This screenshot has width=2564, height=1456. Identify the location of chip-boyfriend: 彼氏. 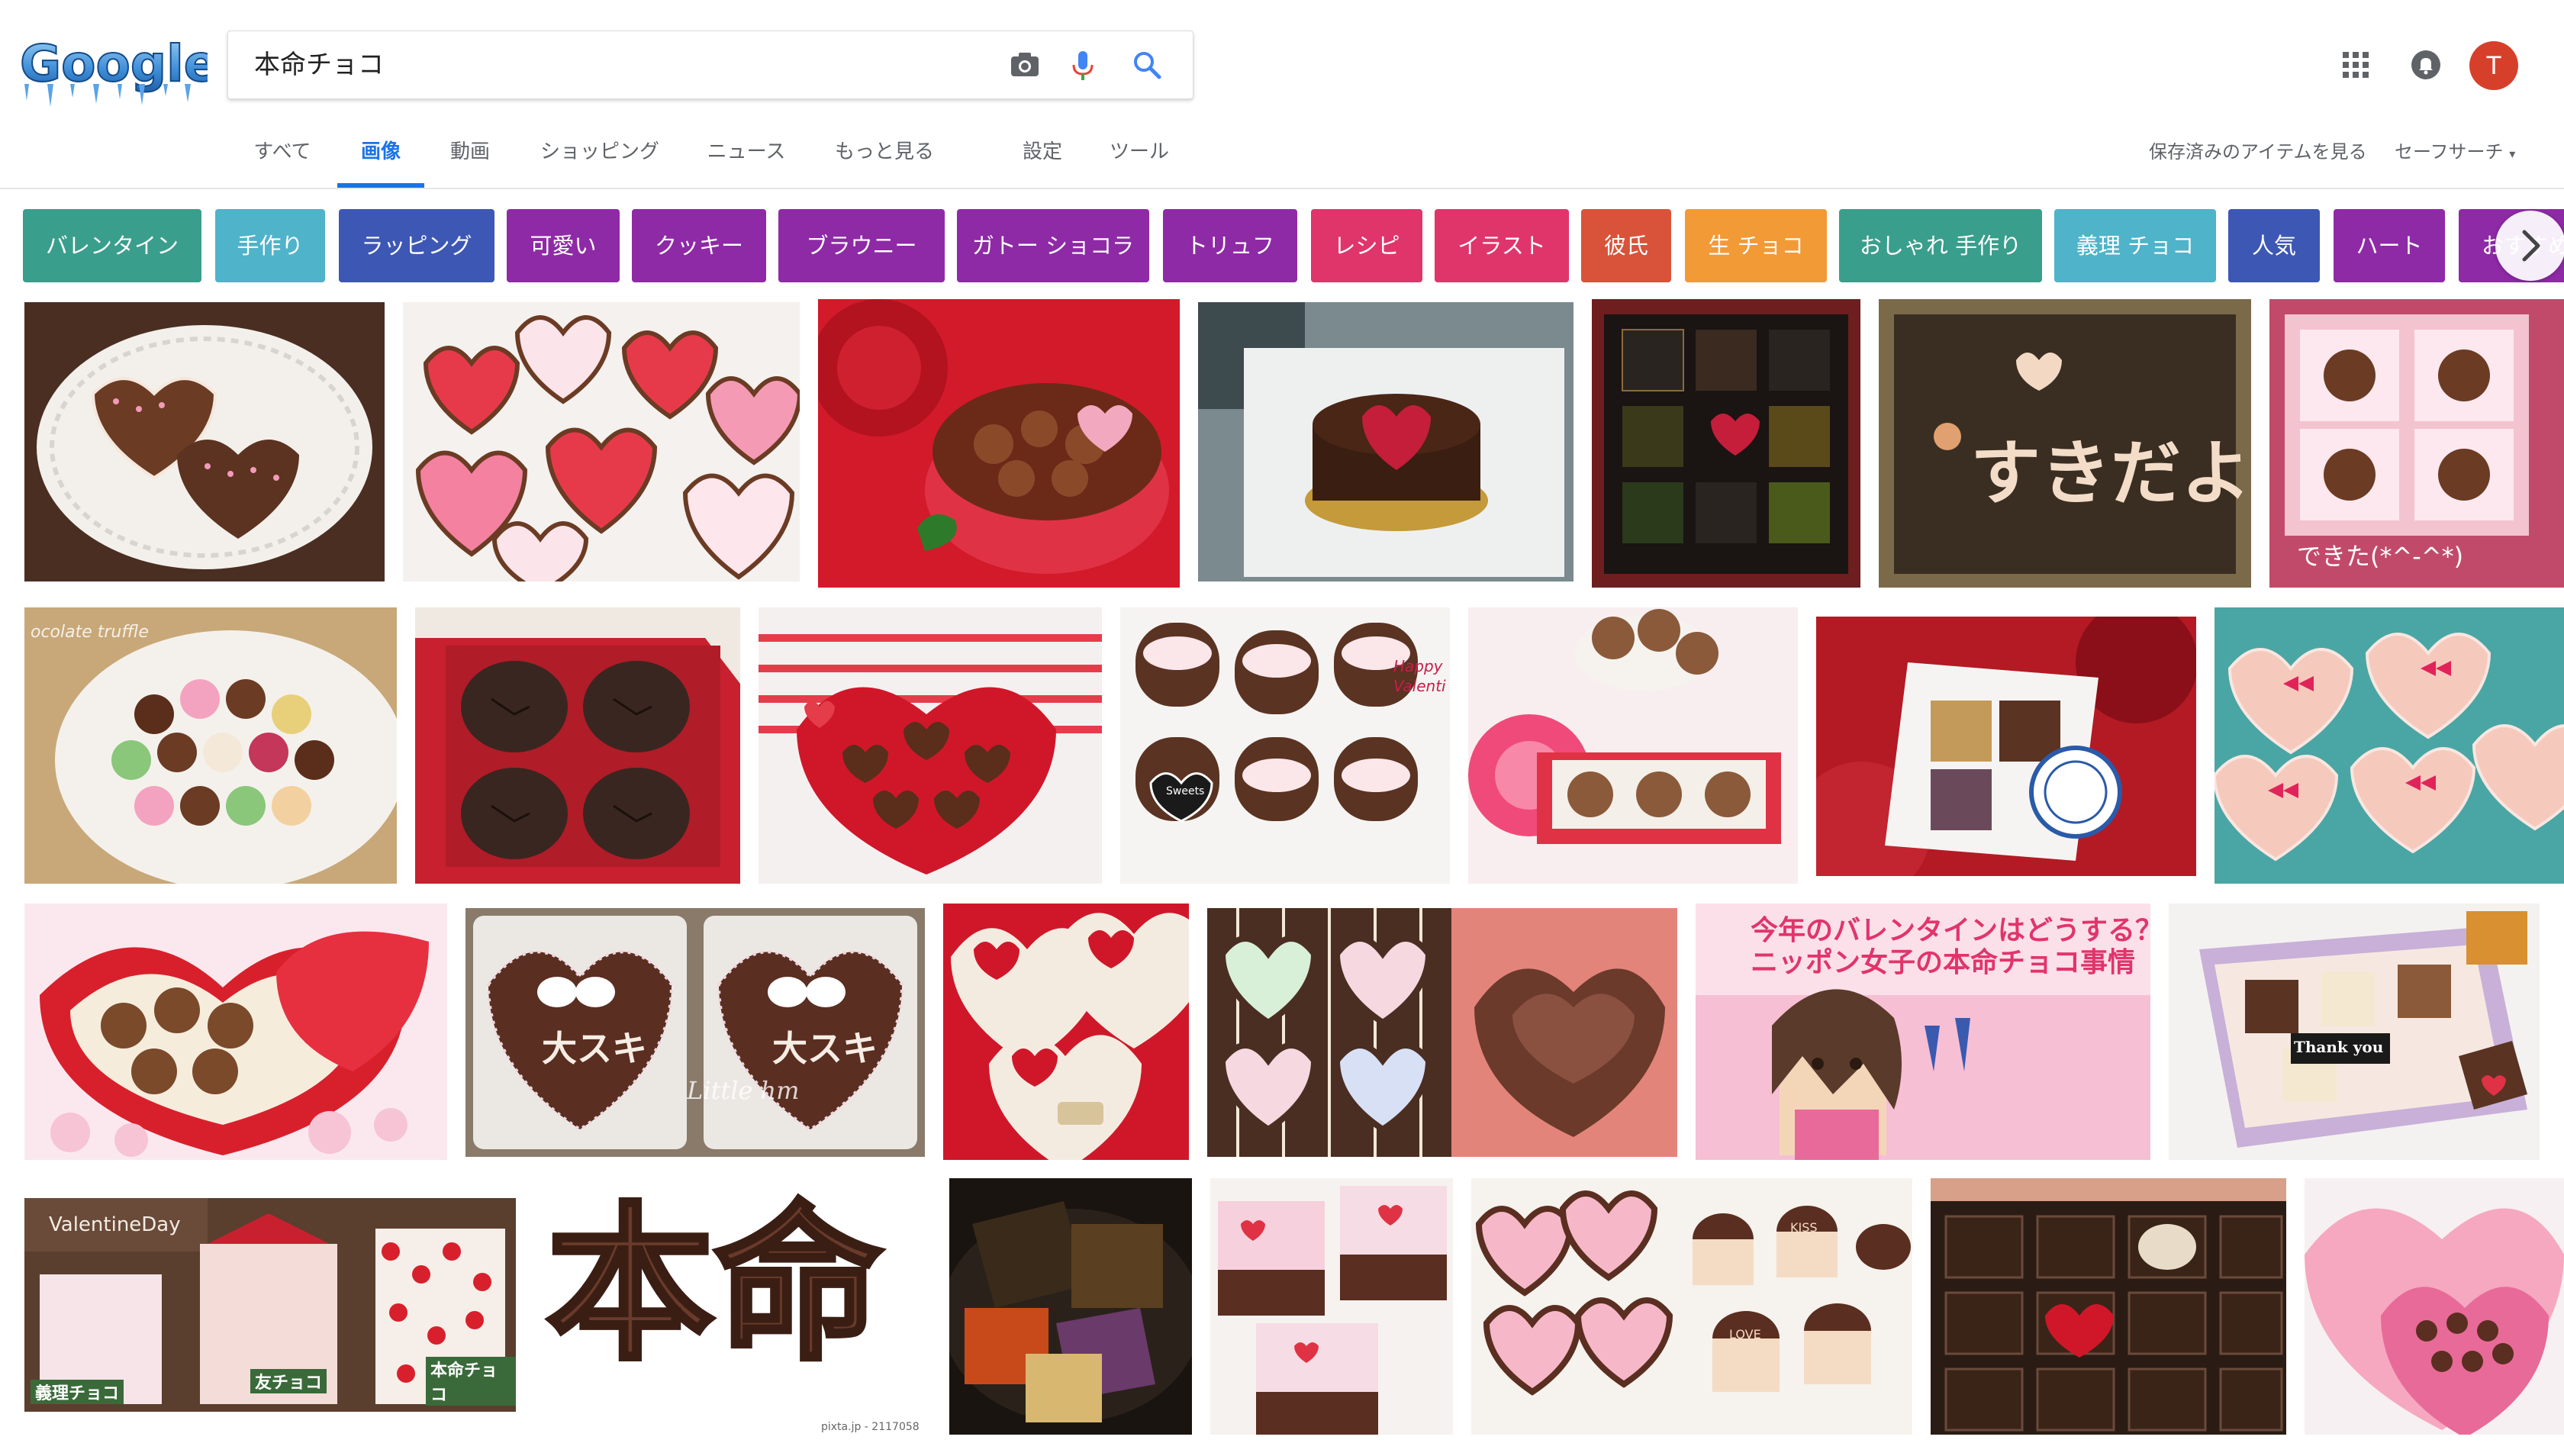
(1626, 246).